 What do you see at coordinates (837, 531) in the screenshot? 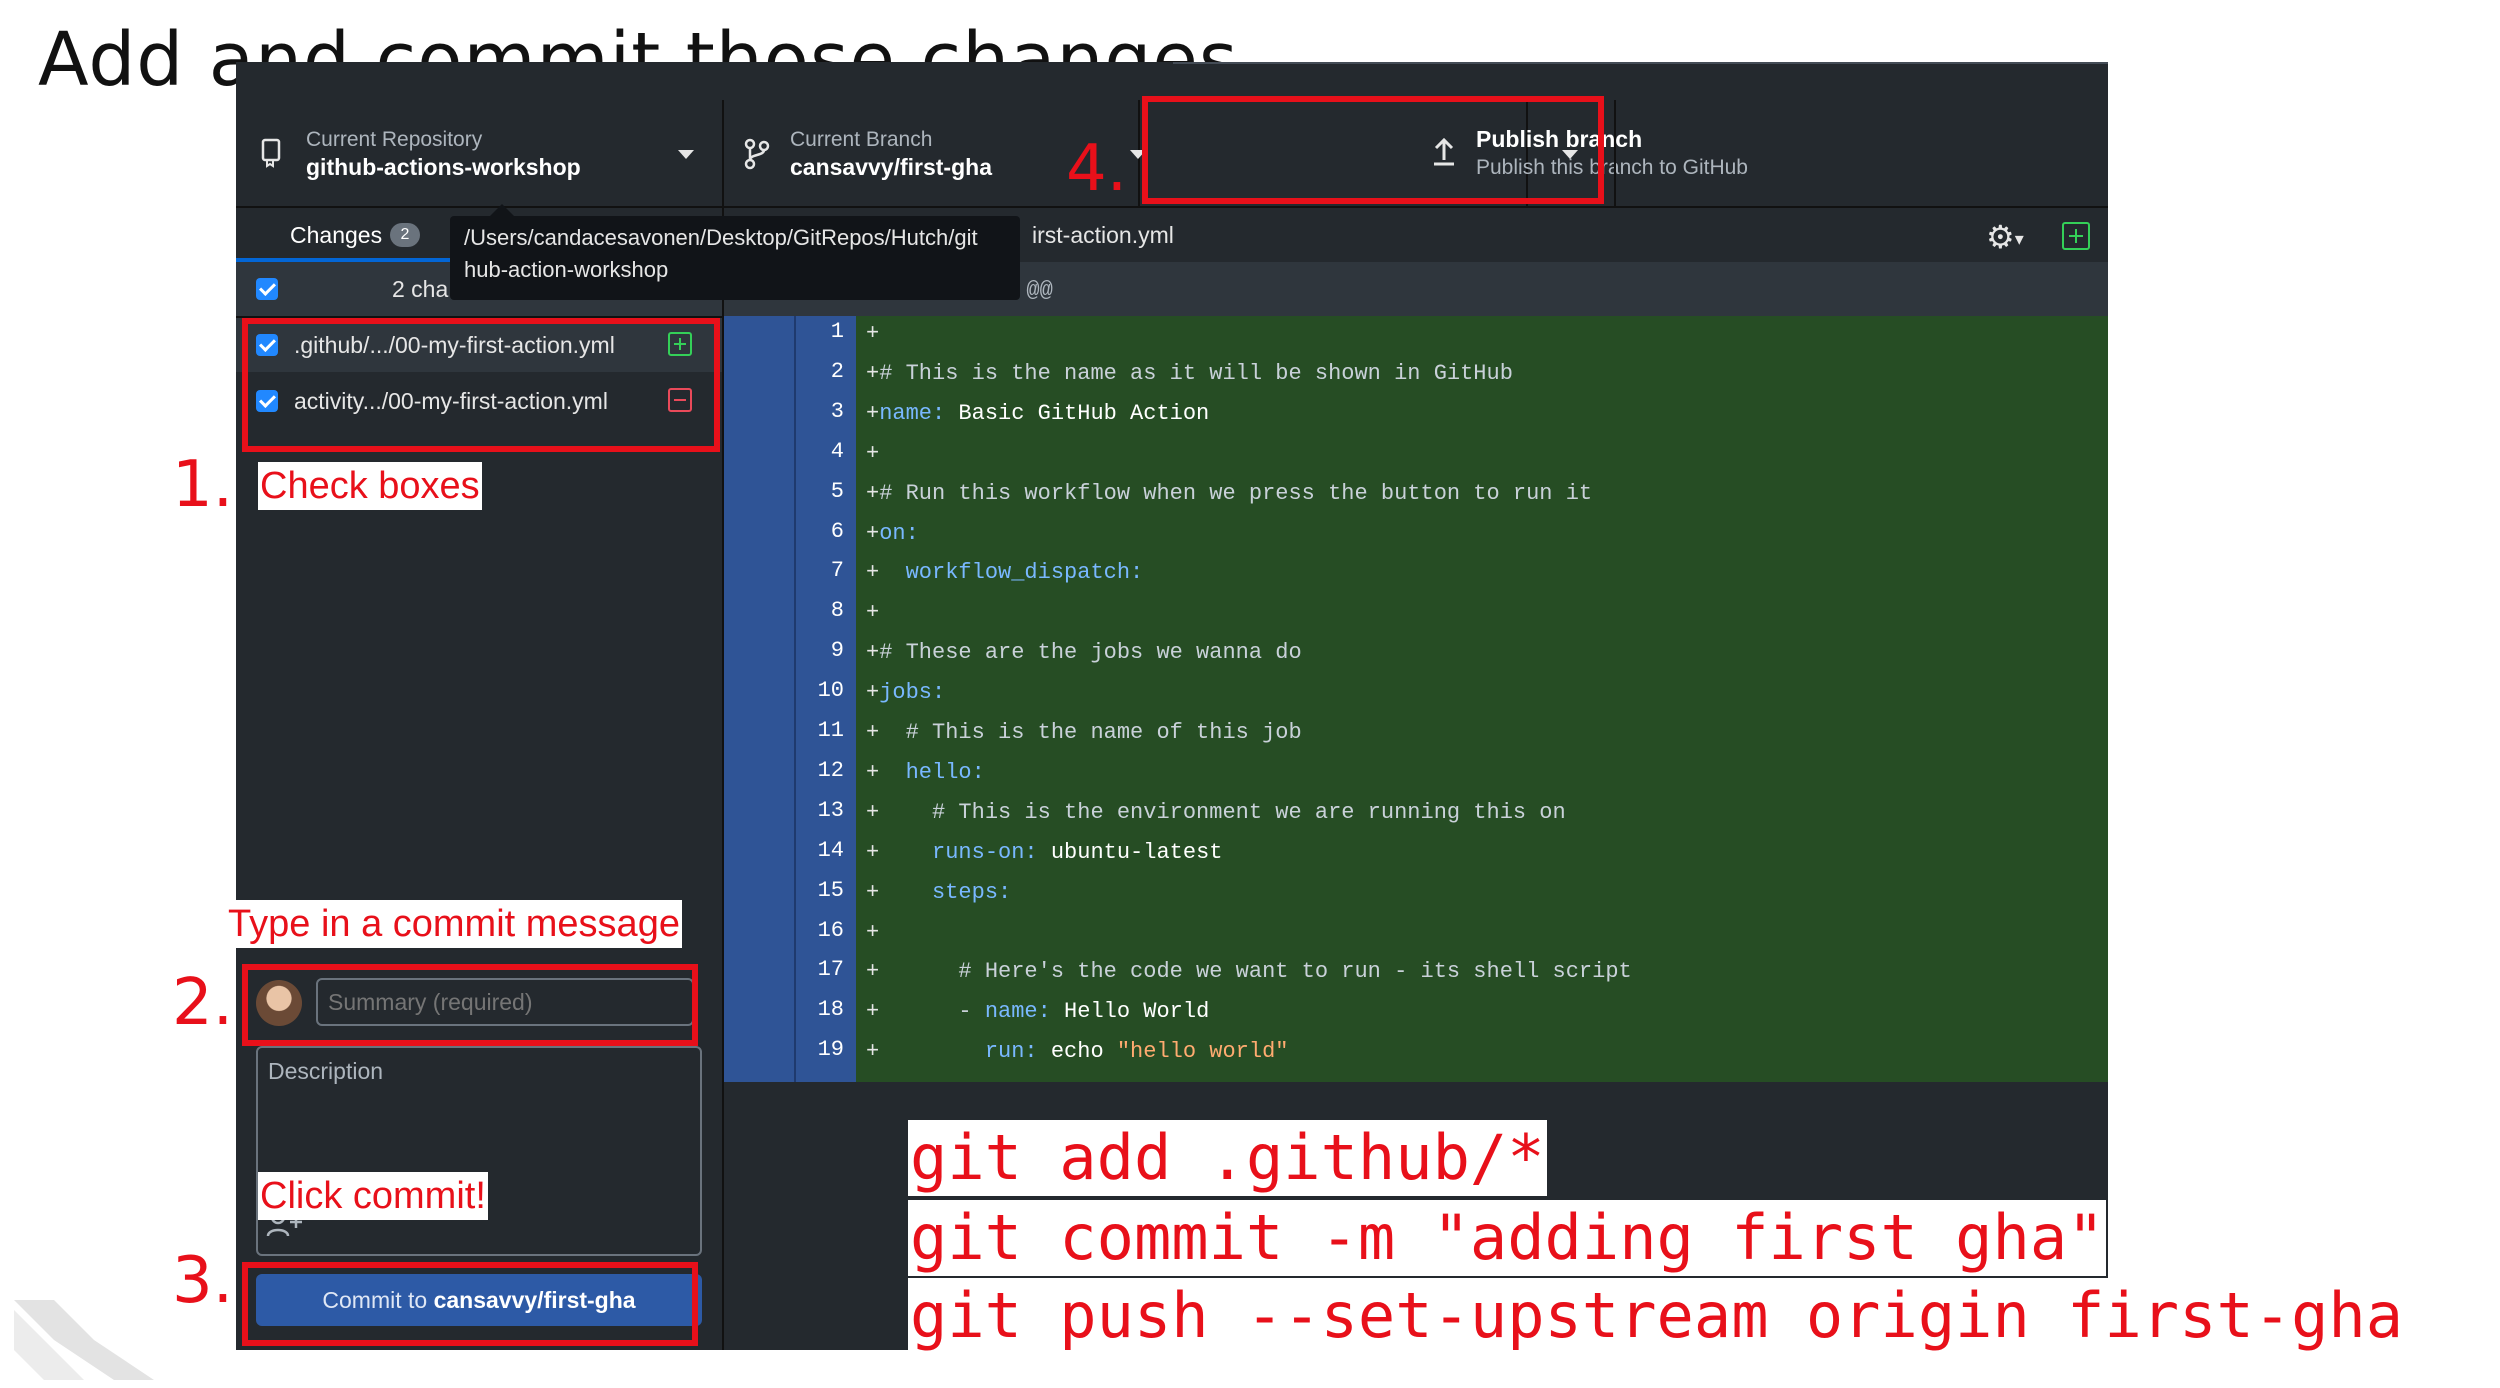
I see `line-number: 6` at bounding box center [837, 531].